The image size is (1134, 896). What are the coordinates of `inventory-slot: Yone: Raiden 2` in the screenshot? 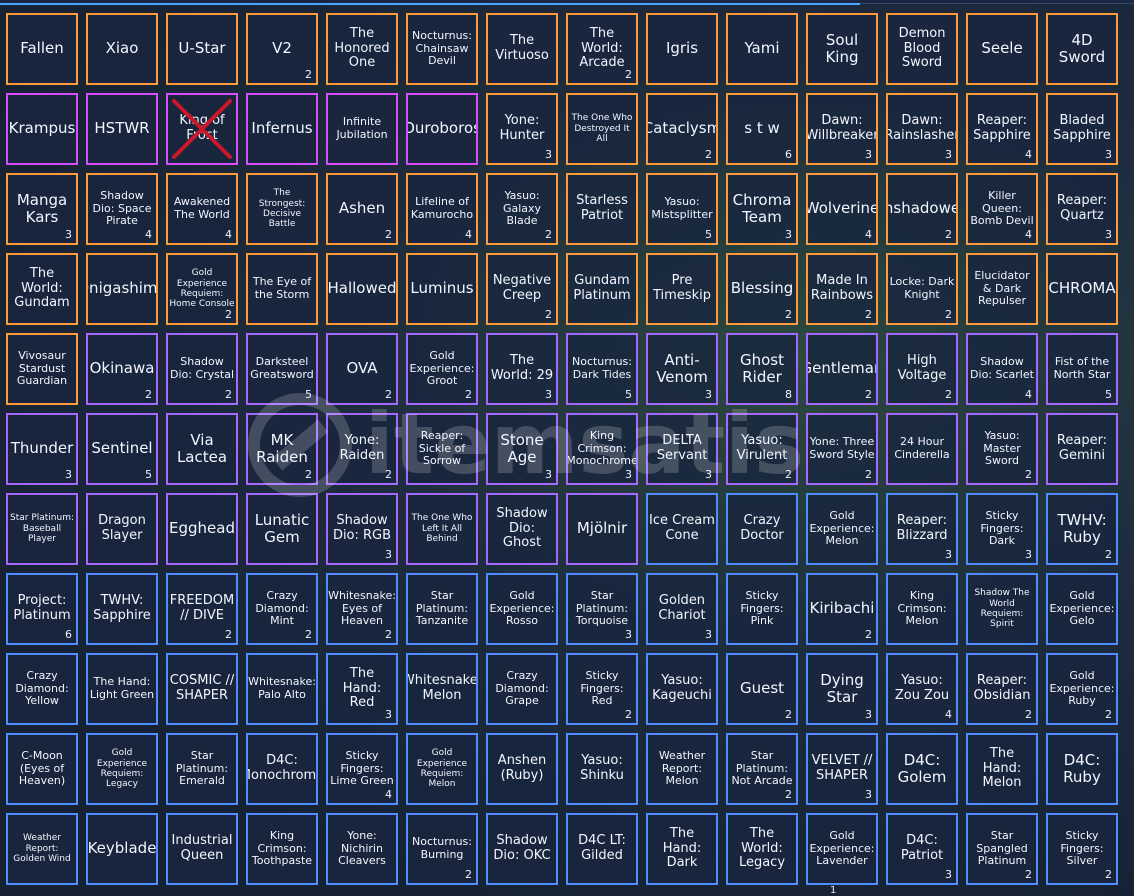 It's located at (362, 449).